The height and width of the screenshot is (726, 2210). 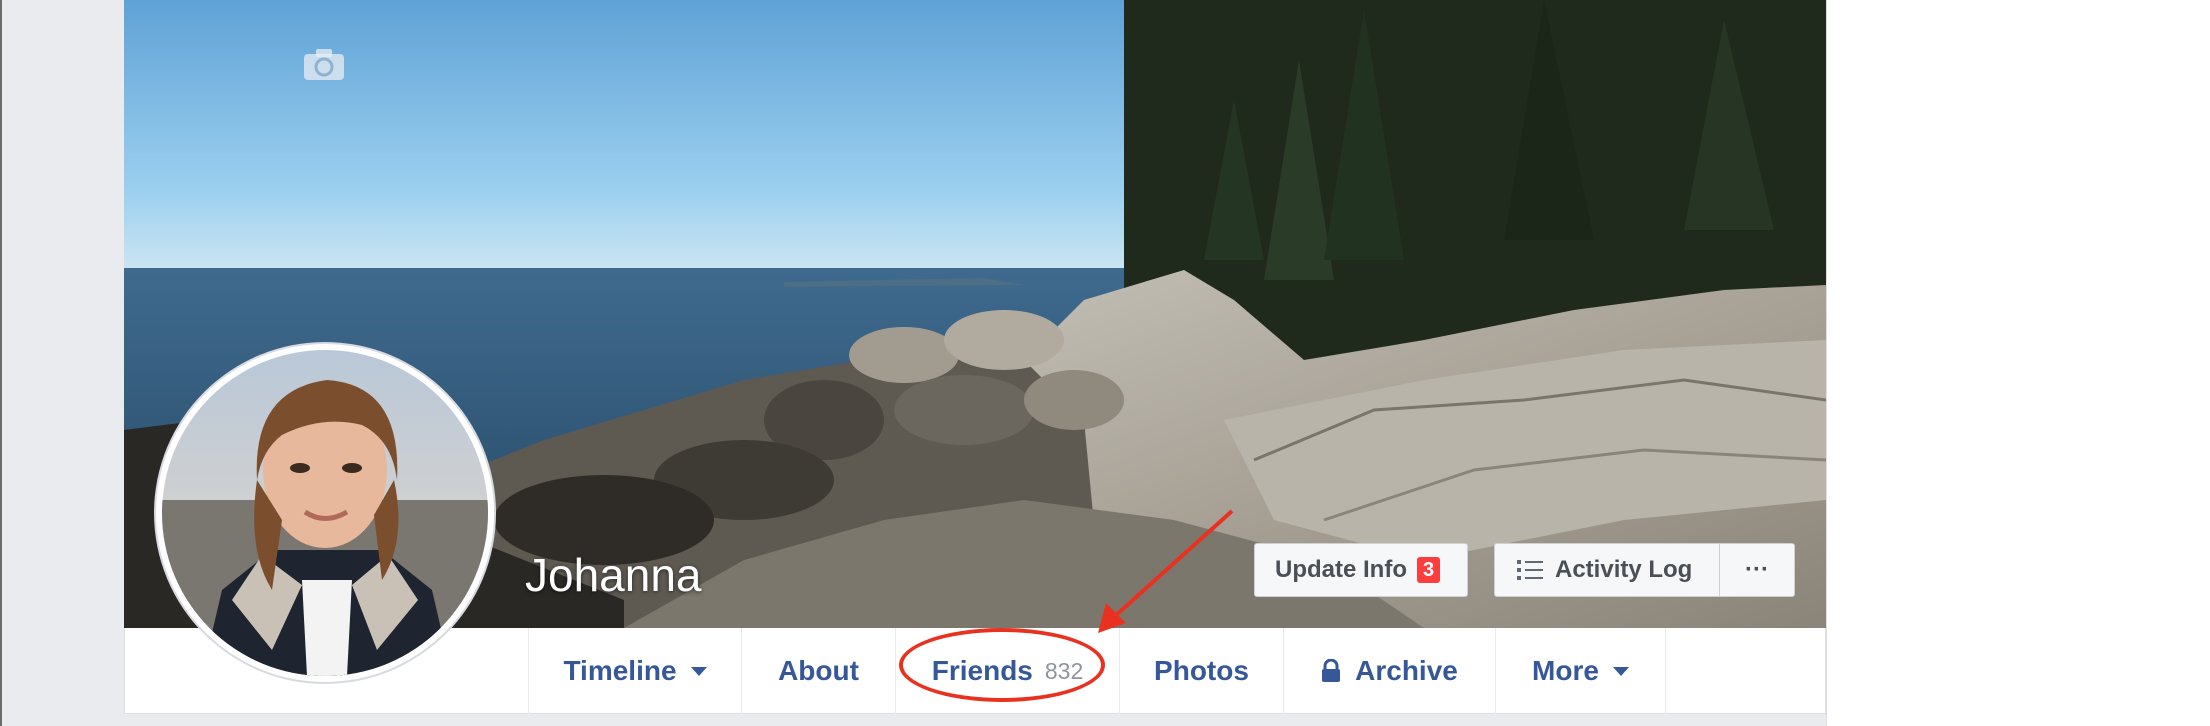 What do you see at coordinates (1, 363) in the screenshot?
I see `window-edge` at bounding box center [1, 363].